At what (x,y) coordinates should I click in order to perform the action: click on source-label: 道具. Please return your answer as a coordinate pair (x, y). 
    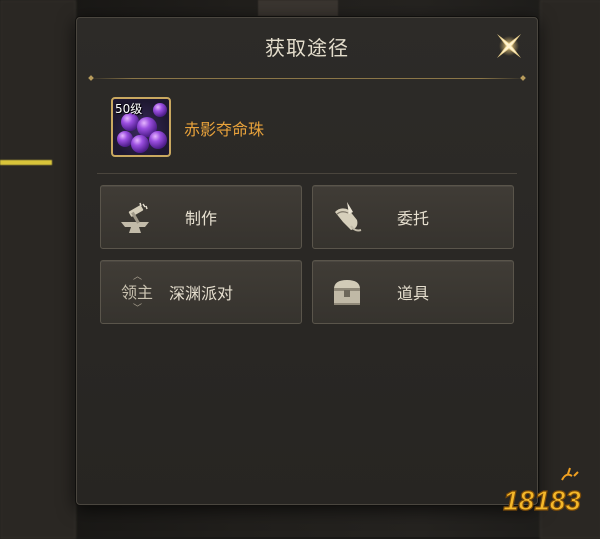
    Looking at the image, I should click on (412, 293).